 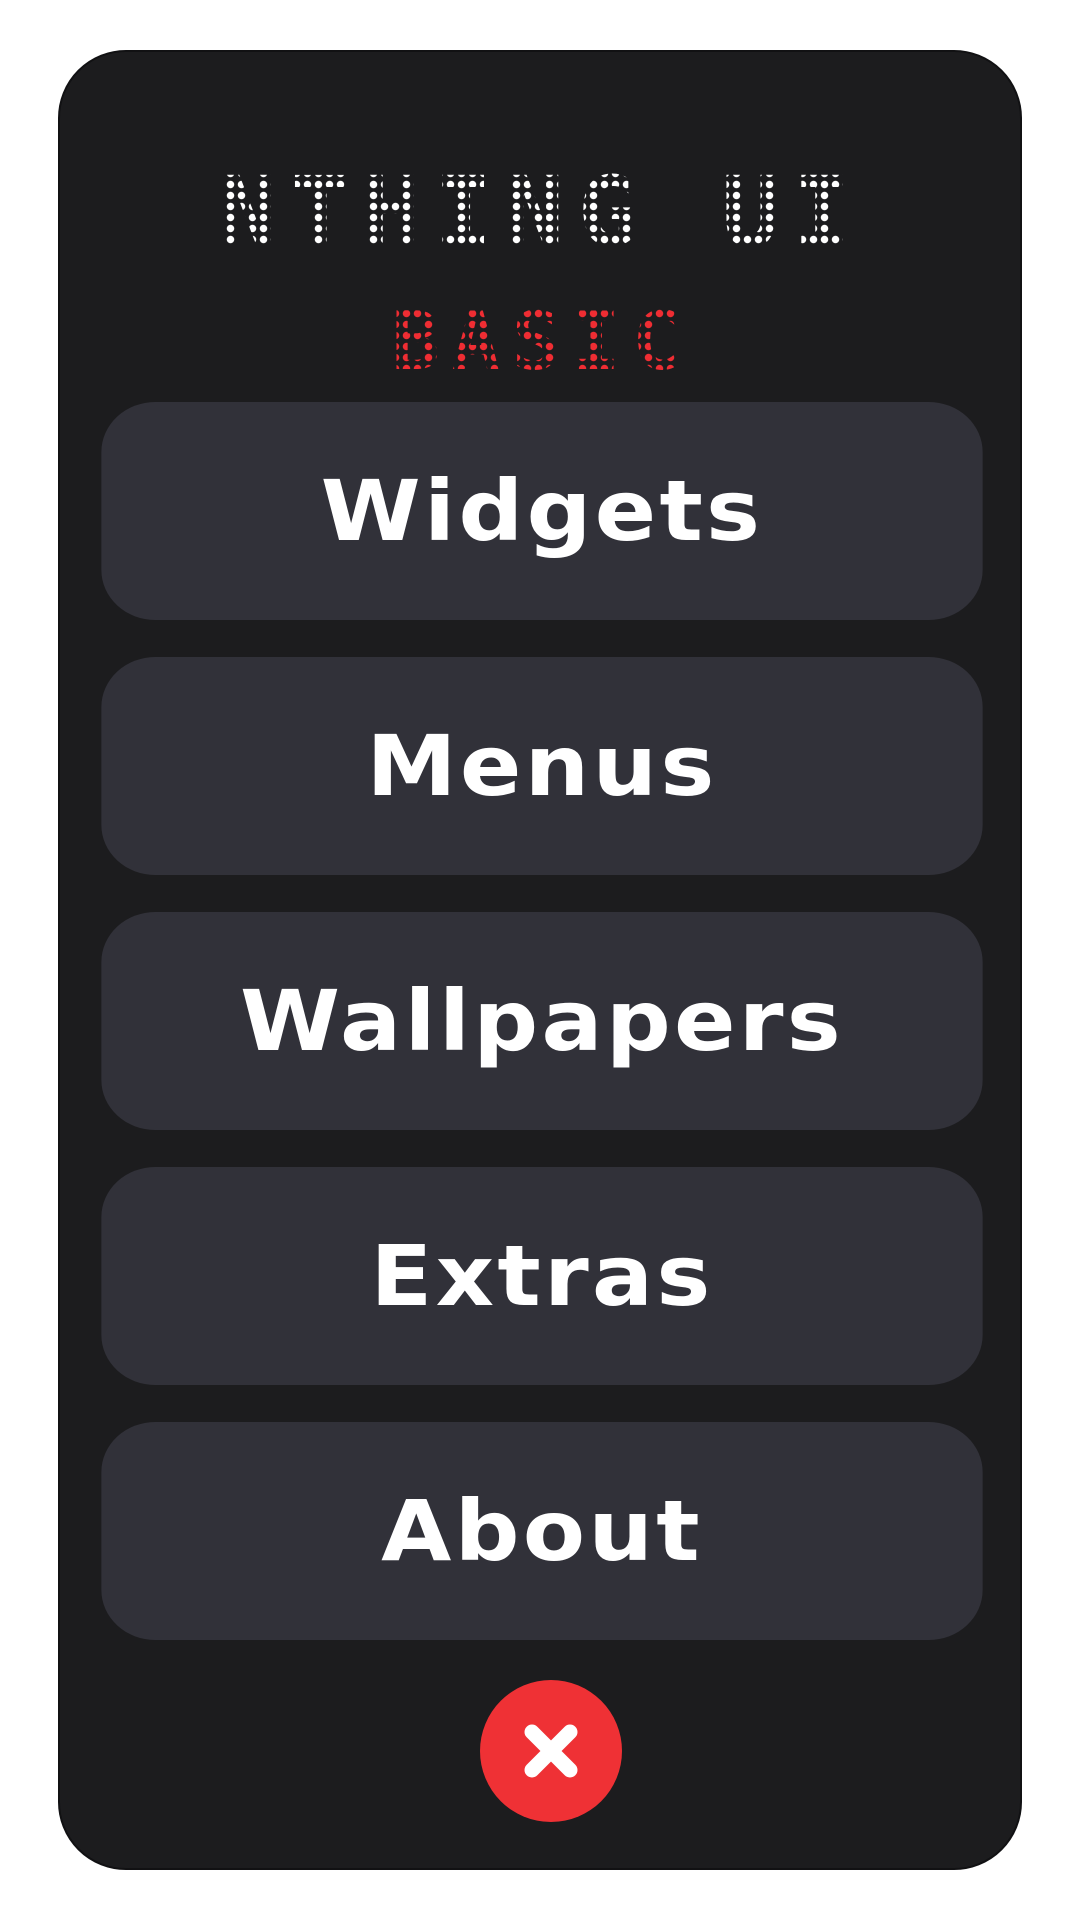 What do you see at coordinates (542, 342) in the screenshot?
I see `app-subtitle: BASIC` at bounding box center [542, 342].